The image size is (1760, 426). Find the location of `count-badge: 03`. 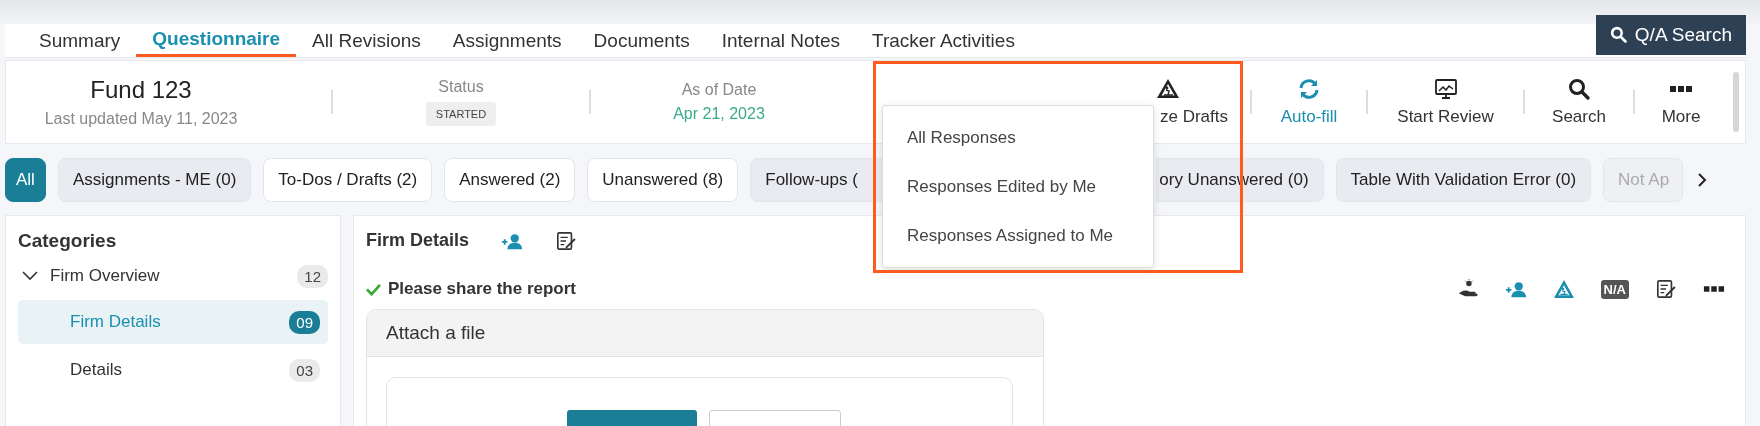

count-badge: 03 is located at coordinates (304, 370).